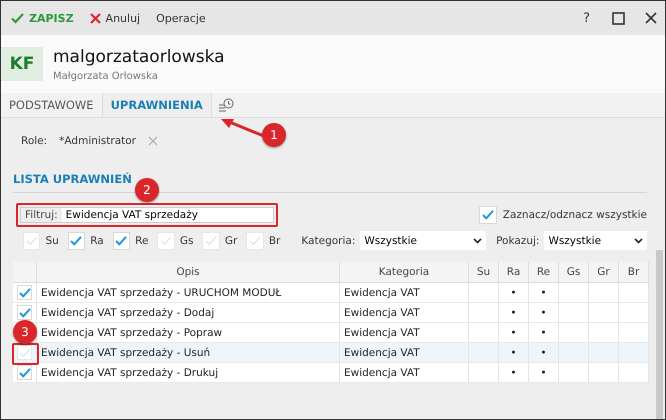  Describe the element at coordinates (187, 240) in the screenshot. I see `flag-label: Gs` at that location.